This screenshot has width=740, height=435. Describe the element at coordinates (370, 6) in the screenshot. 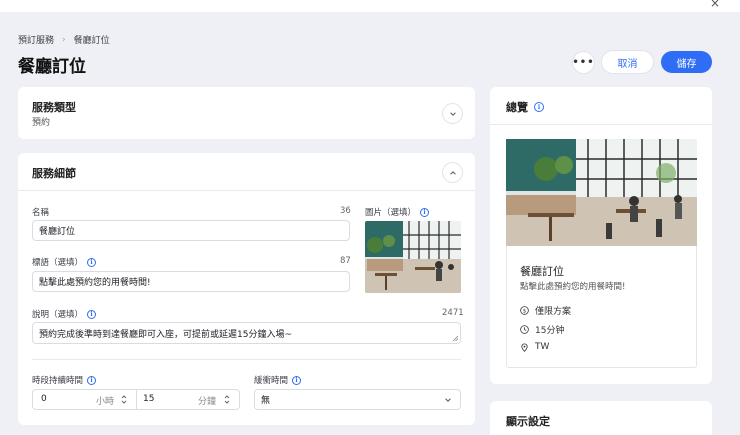

I see `window-top-bar: ×` at that location.